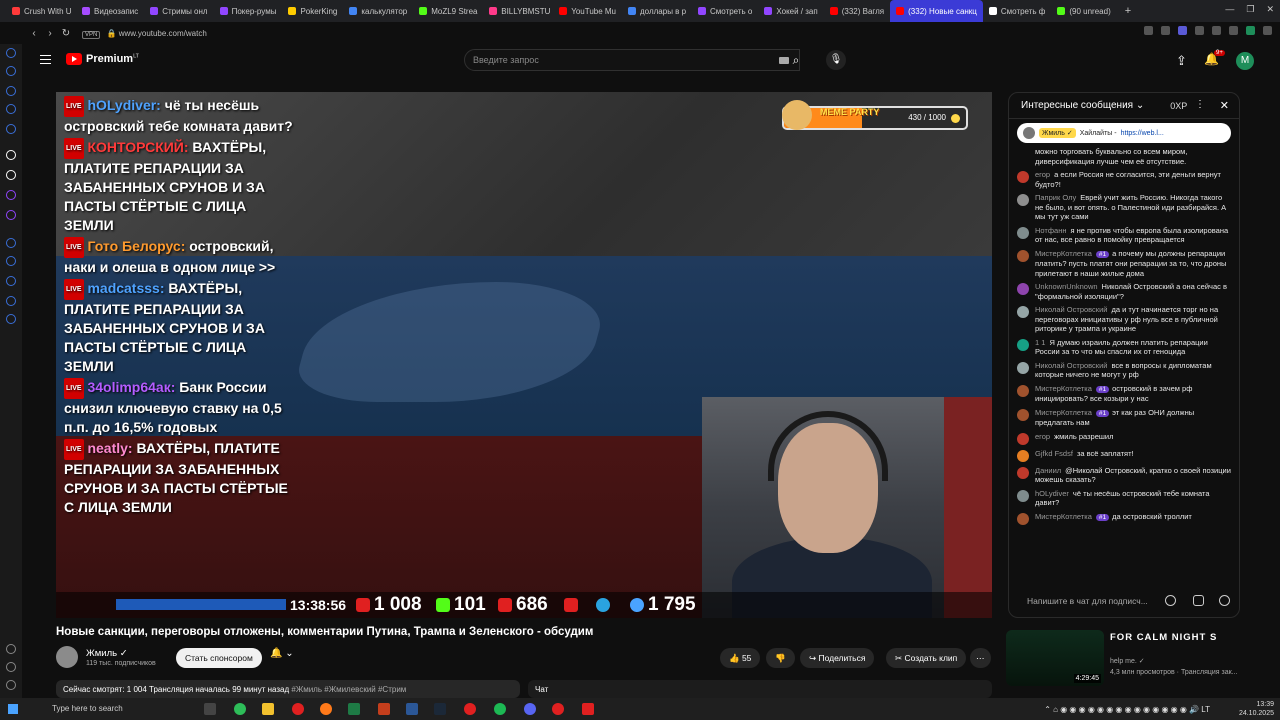  I want to click on close-window-icon: ✕, so click(1270, 9).